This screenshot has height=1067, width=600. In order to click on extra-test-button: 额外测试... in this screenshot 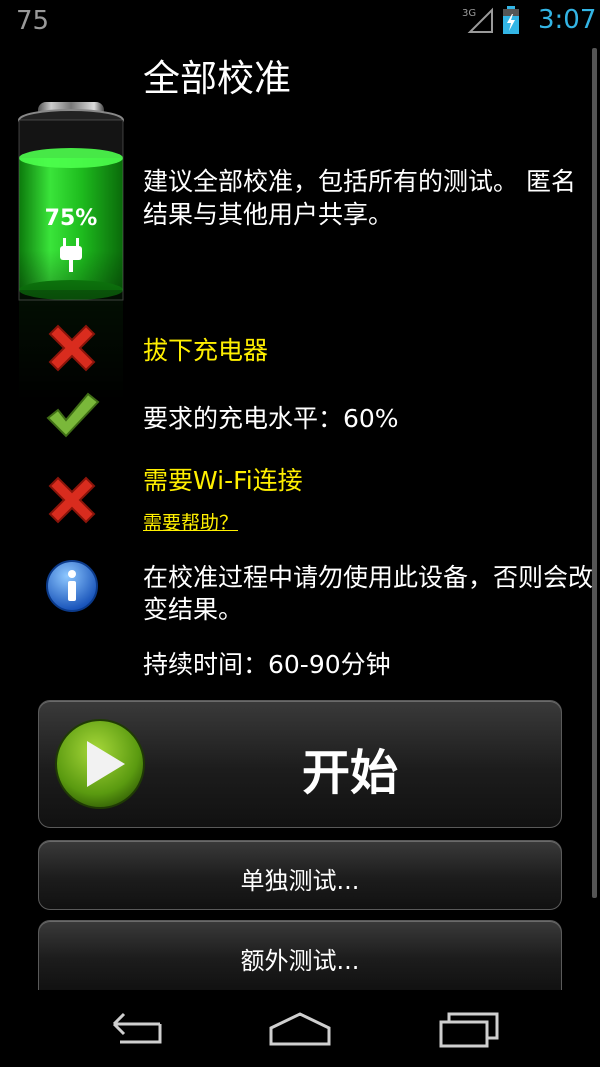, I will do `click(300, 955)`.